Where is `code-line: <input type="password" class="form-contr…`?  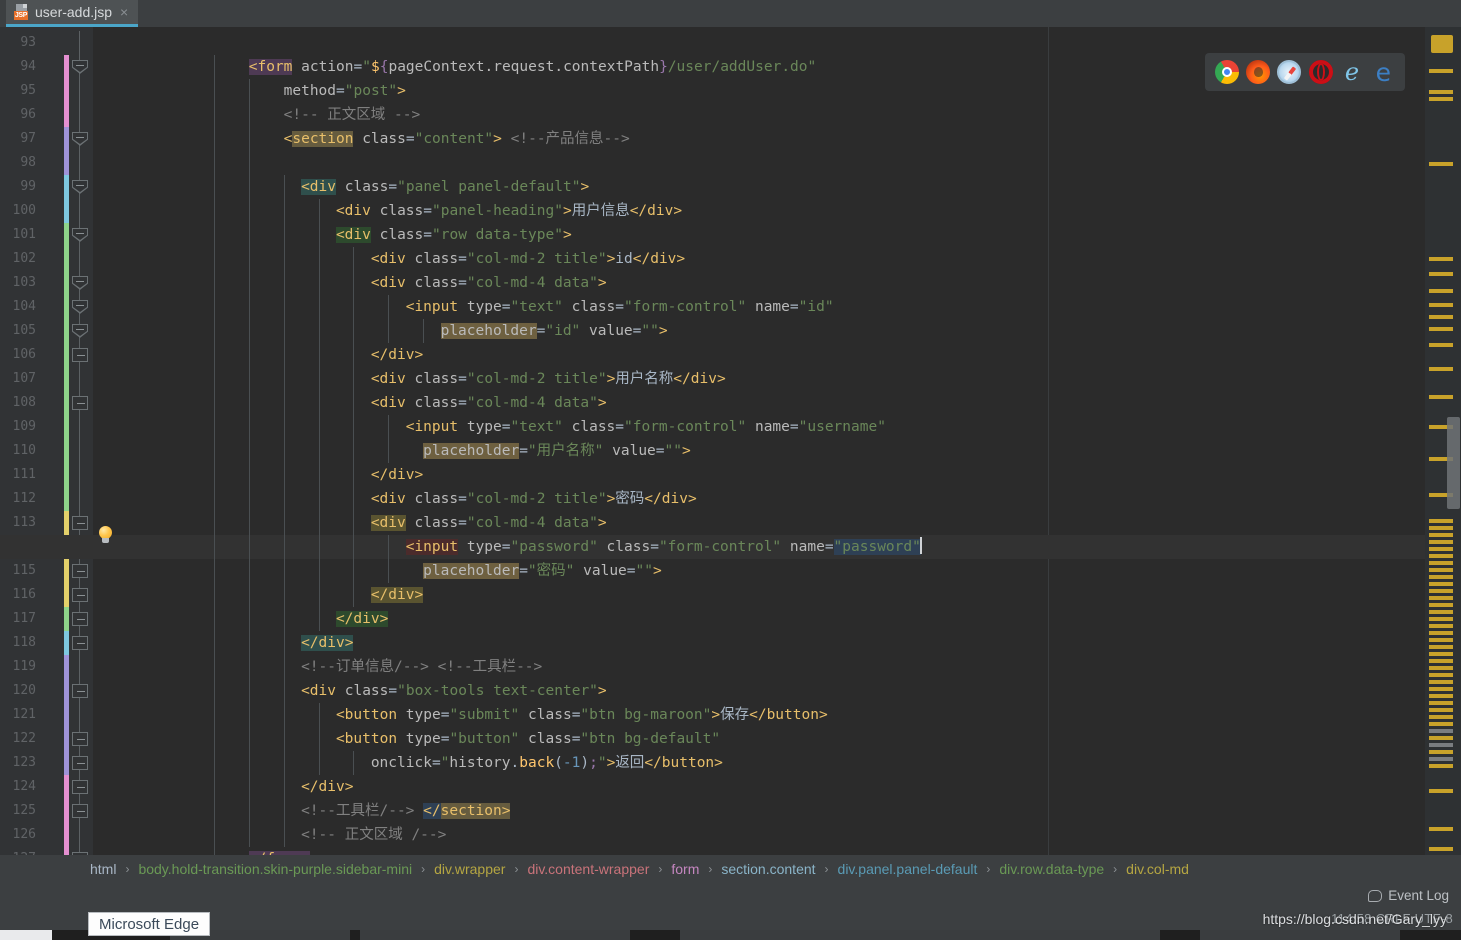 code-line: <input type="password" class="form-contr… is located at coordinates (663, 547).